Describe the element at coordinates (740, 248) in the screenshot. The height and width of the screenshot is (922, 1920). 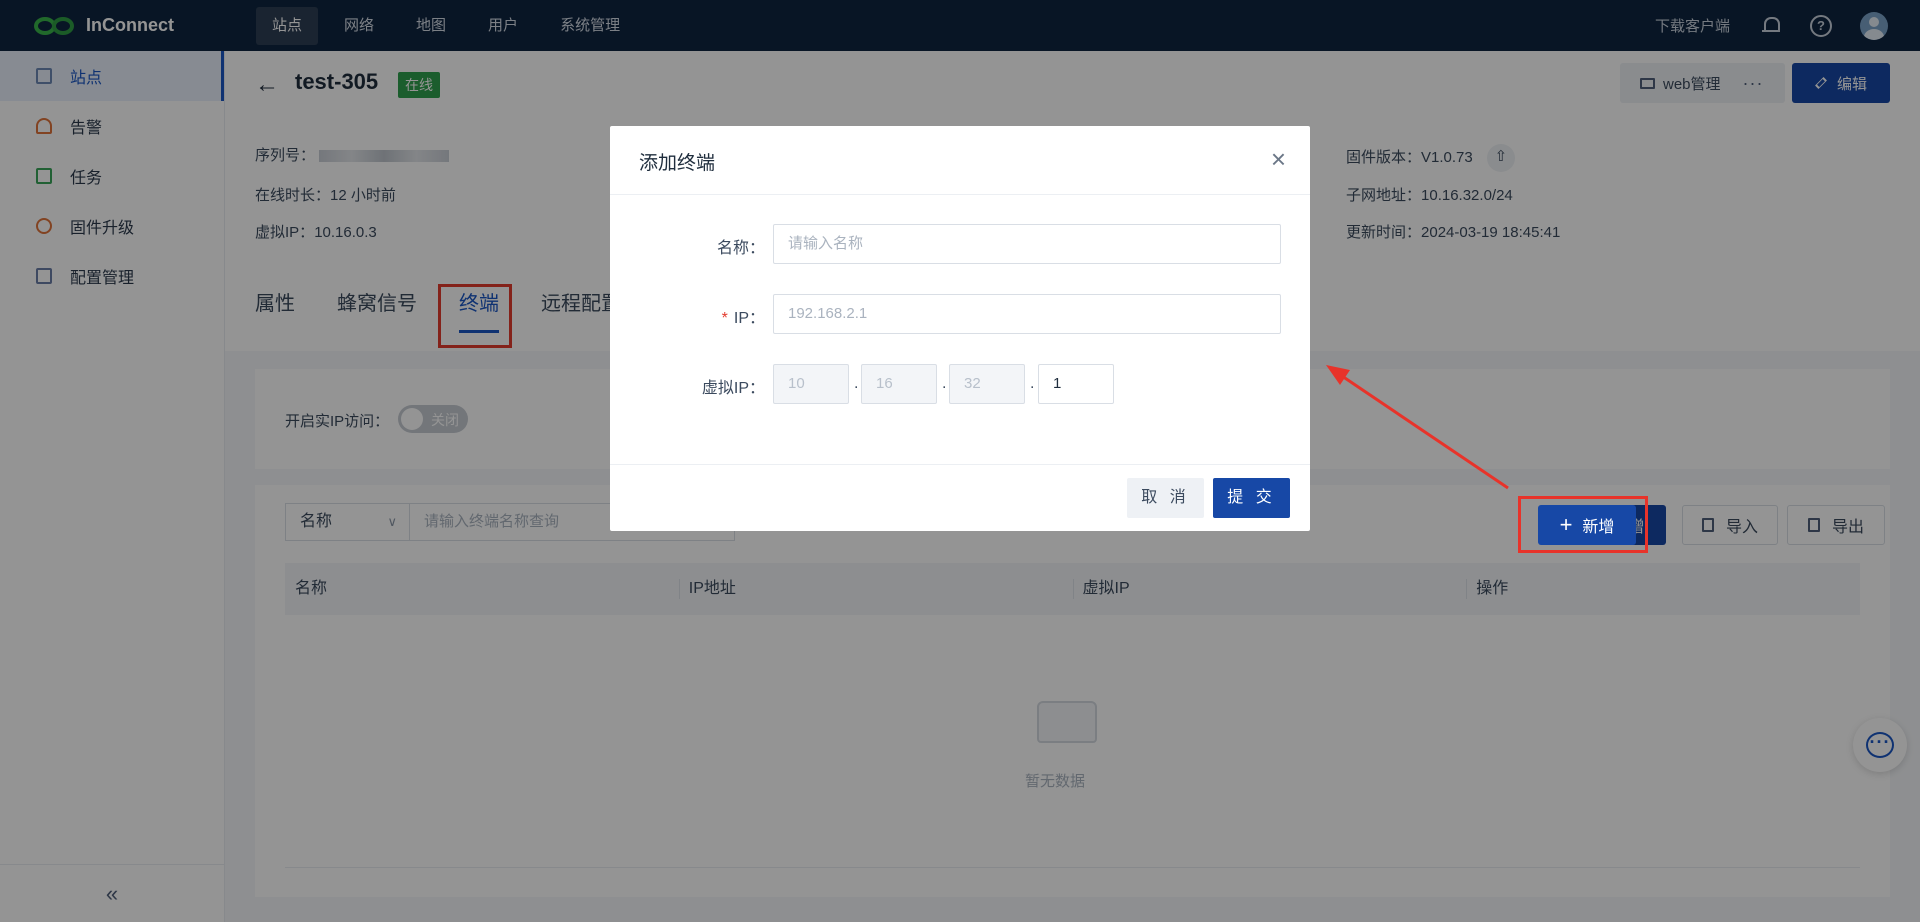
I see `name-label: 名称：` at that location.